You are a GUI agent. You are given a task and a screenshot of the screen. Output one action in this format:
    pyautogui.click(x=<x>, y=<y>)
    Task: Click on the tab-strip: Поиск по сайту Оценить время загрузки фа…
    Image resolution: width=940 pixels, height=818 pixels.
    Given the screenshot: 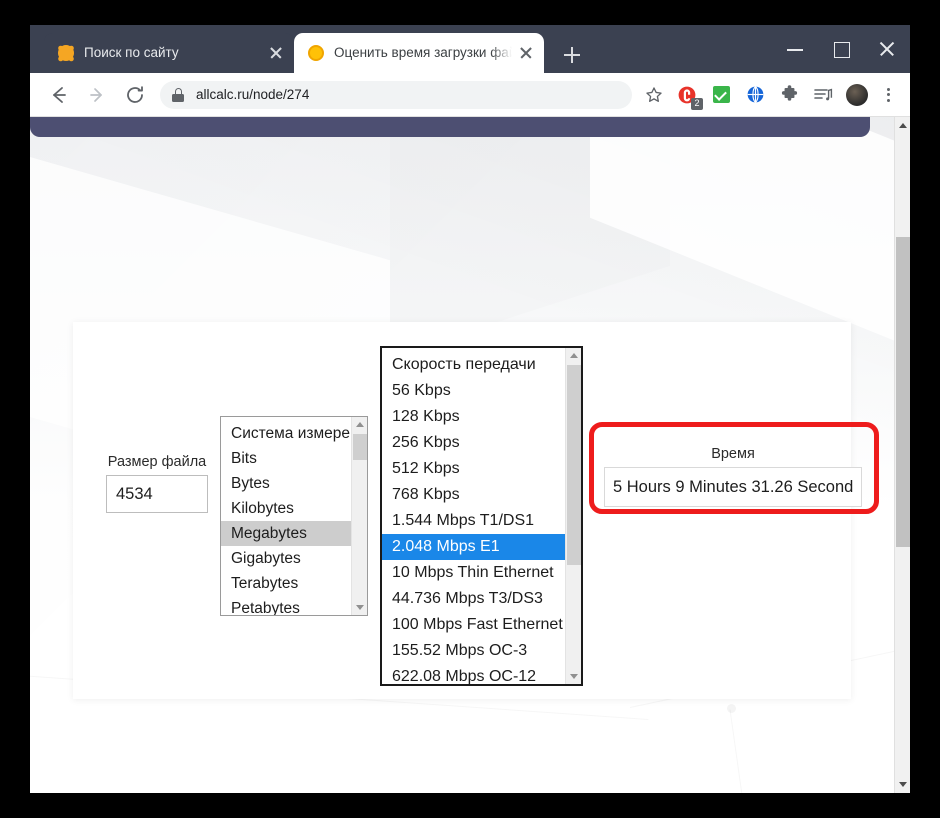 What is the action you would take?
    pyautogui.click(x=470, y=49)
    